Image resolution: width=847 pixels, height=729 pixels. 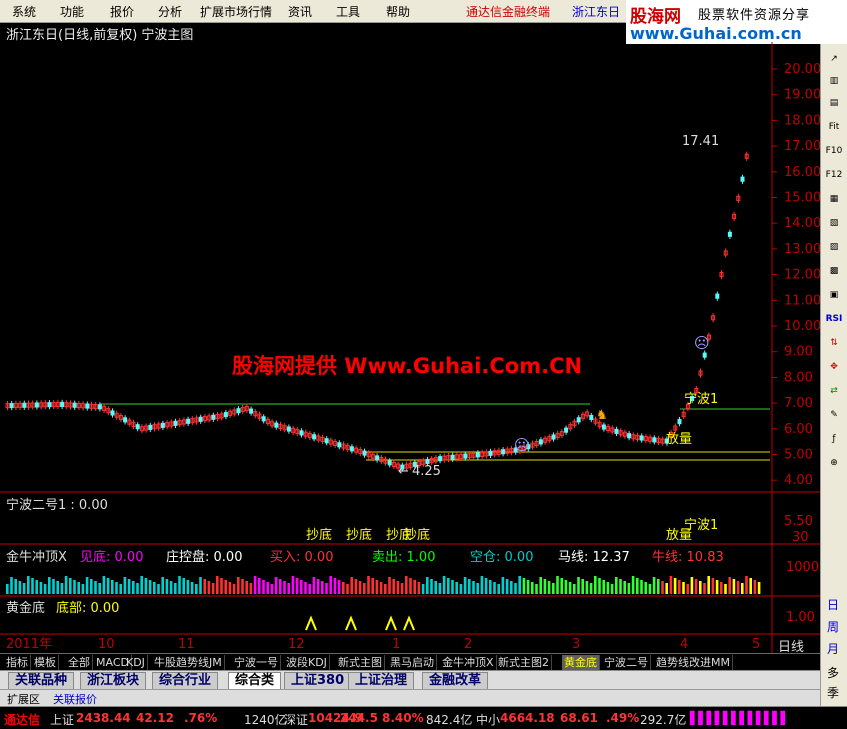 I want to click on date-tick: 10, so click(x=106, y=644).